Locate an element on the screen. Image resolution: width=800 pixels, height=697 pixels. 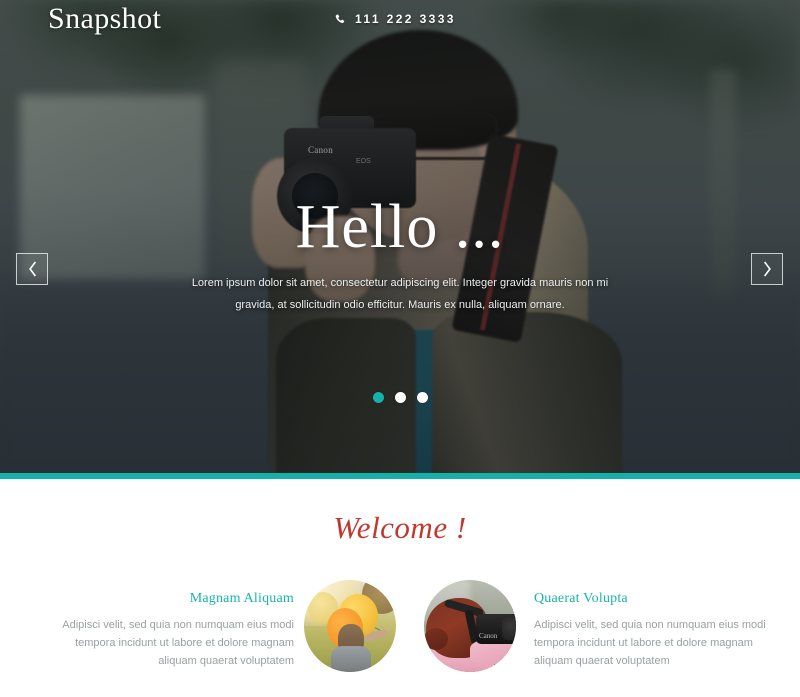
carousel-dots is located at coordinates (400, 397).